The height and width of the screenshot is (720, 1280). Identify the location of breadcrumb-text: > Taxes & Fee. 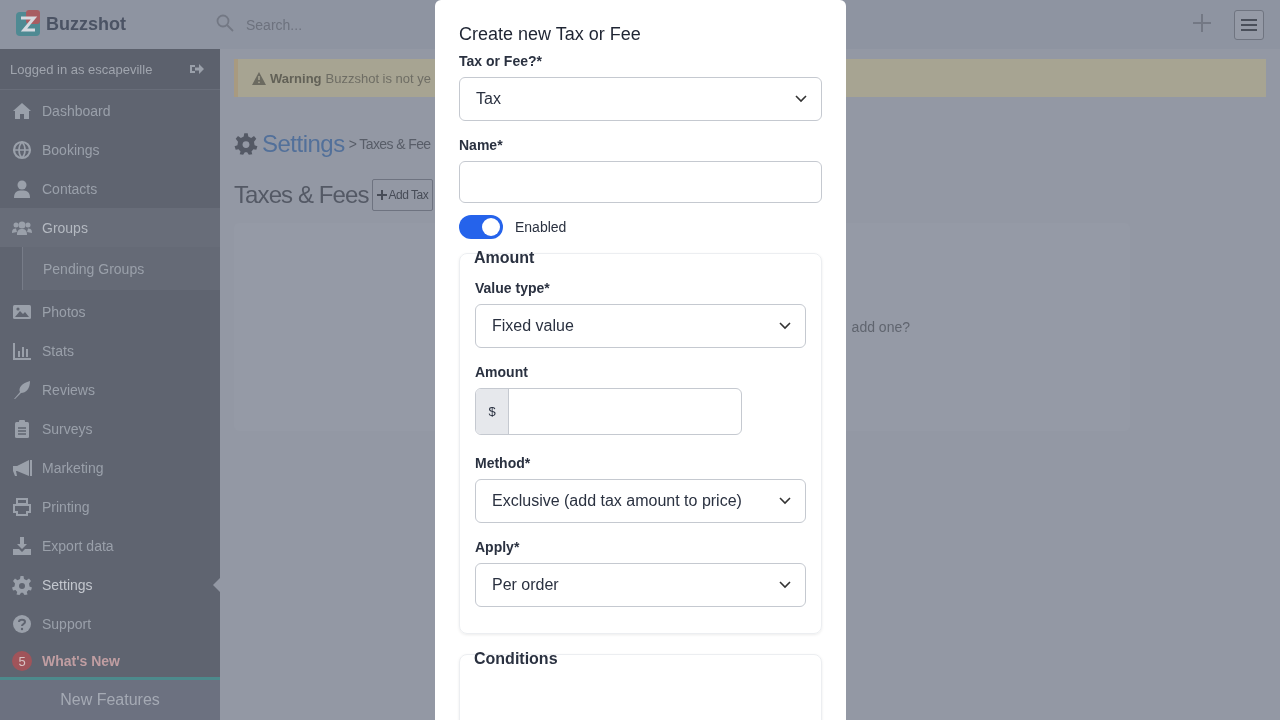
(389, 144).